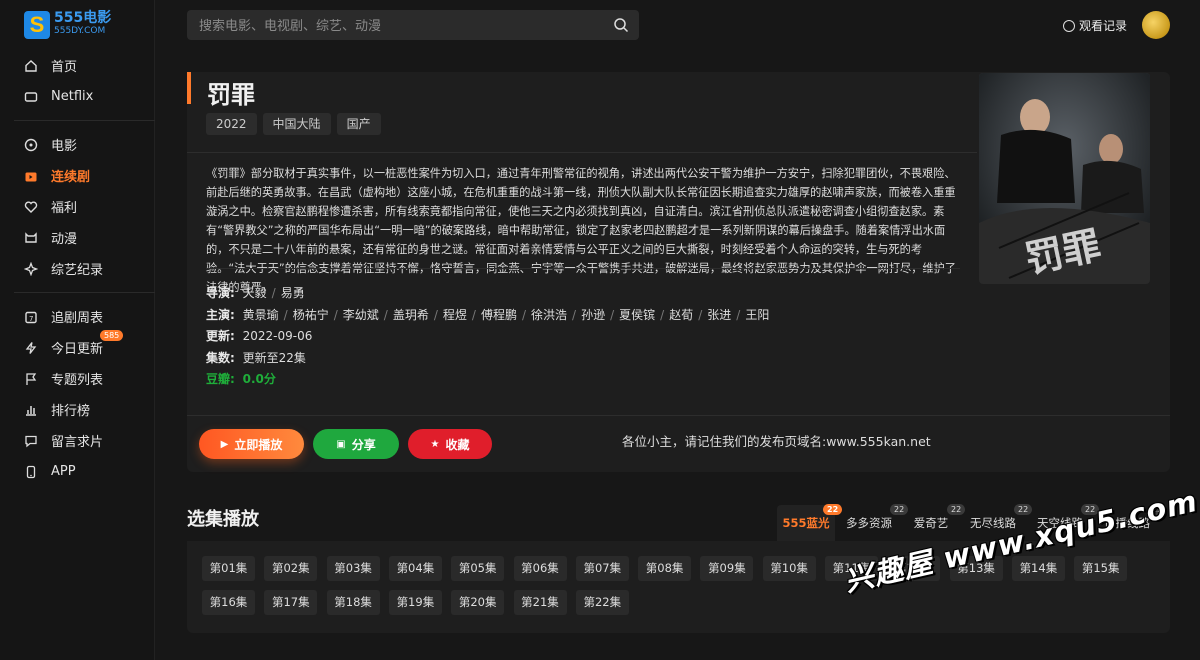 This screenshot has width=1200, height=660. I want to click on sidebar-item-weekly: 7 追剧周表, so click(77, 316).